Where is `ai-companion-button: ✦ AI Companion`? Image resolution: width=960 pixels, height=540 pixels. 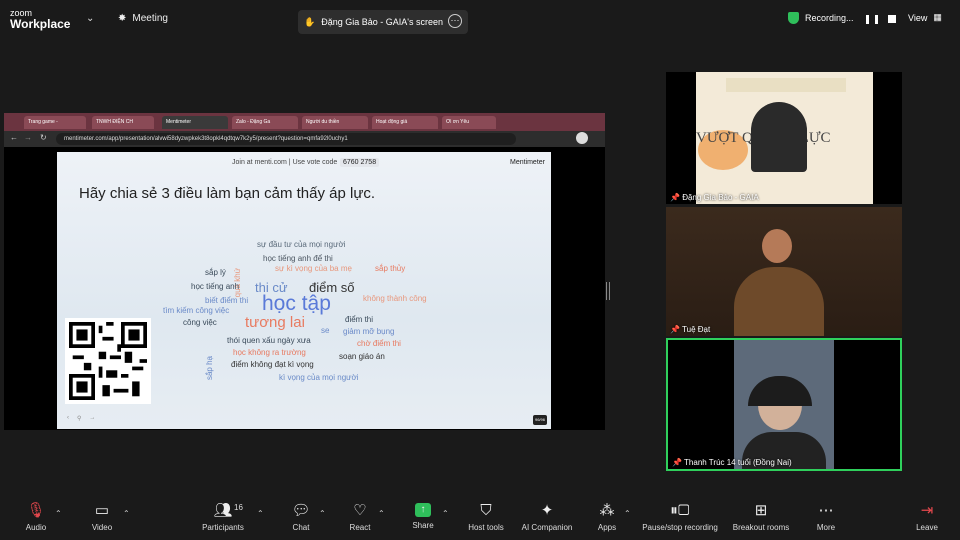
ai-companion-button: ✦ AI Companion is located at coordinates (547, 518).